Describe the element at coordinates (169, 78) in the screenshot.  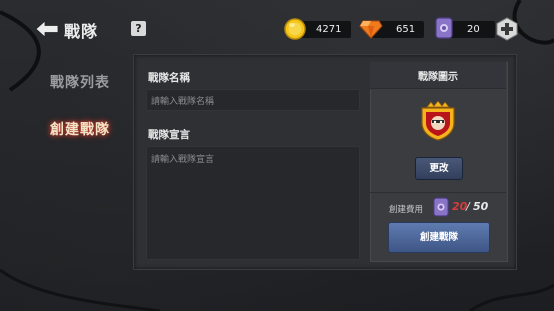
I see `team-name-label: 戰隊名稱` at that location.